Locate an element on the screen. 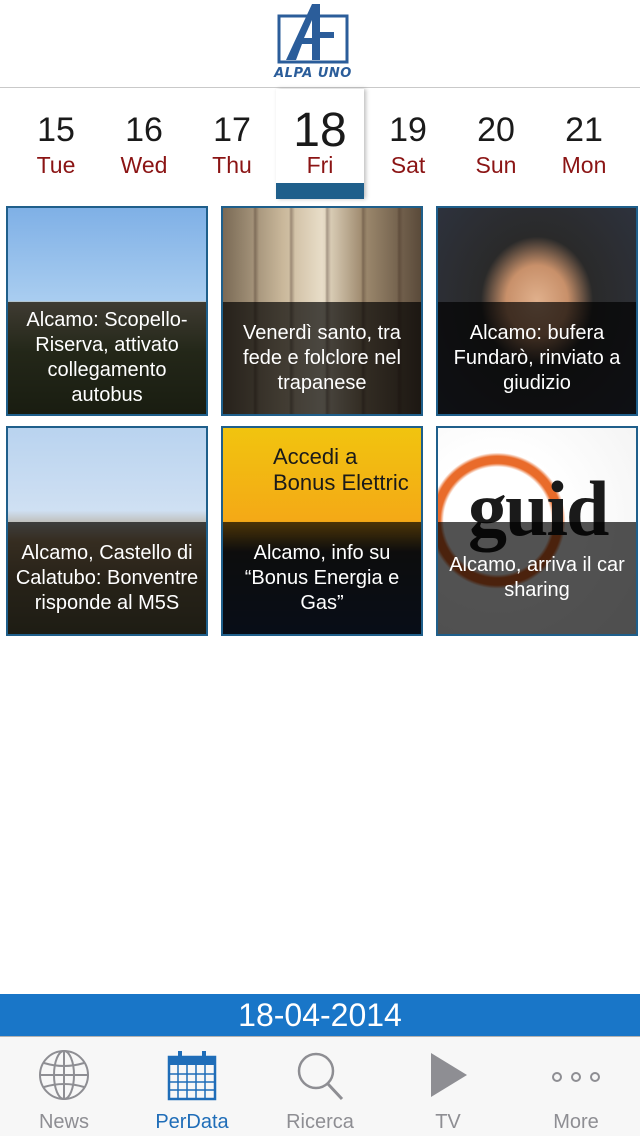 This screenshot has width=640, height=1136. tab-more: More is located at coordinates (576, 1086).